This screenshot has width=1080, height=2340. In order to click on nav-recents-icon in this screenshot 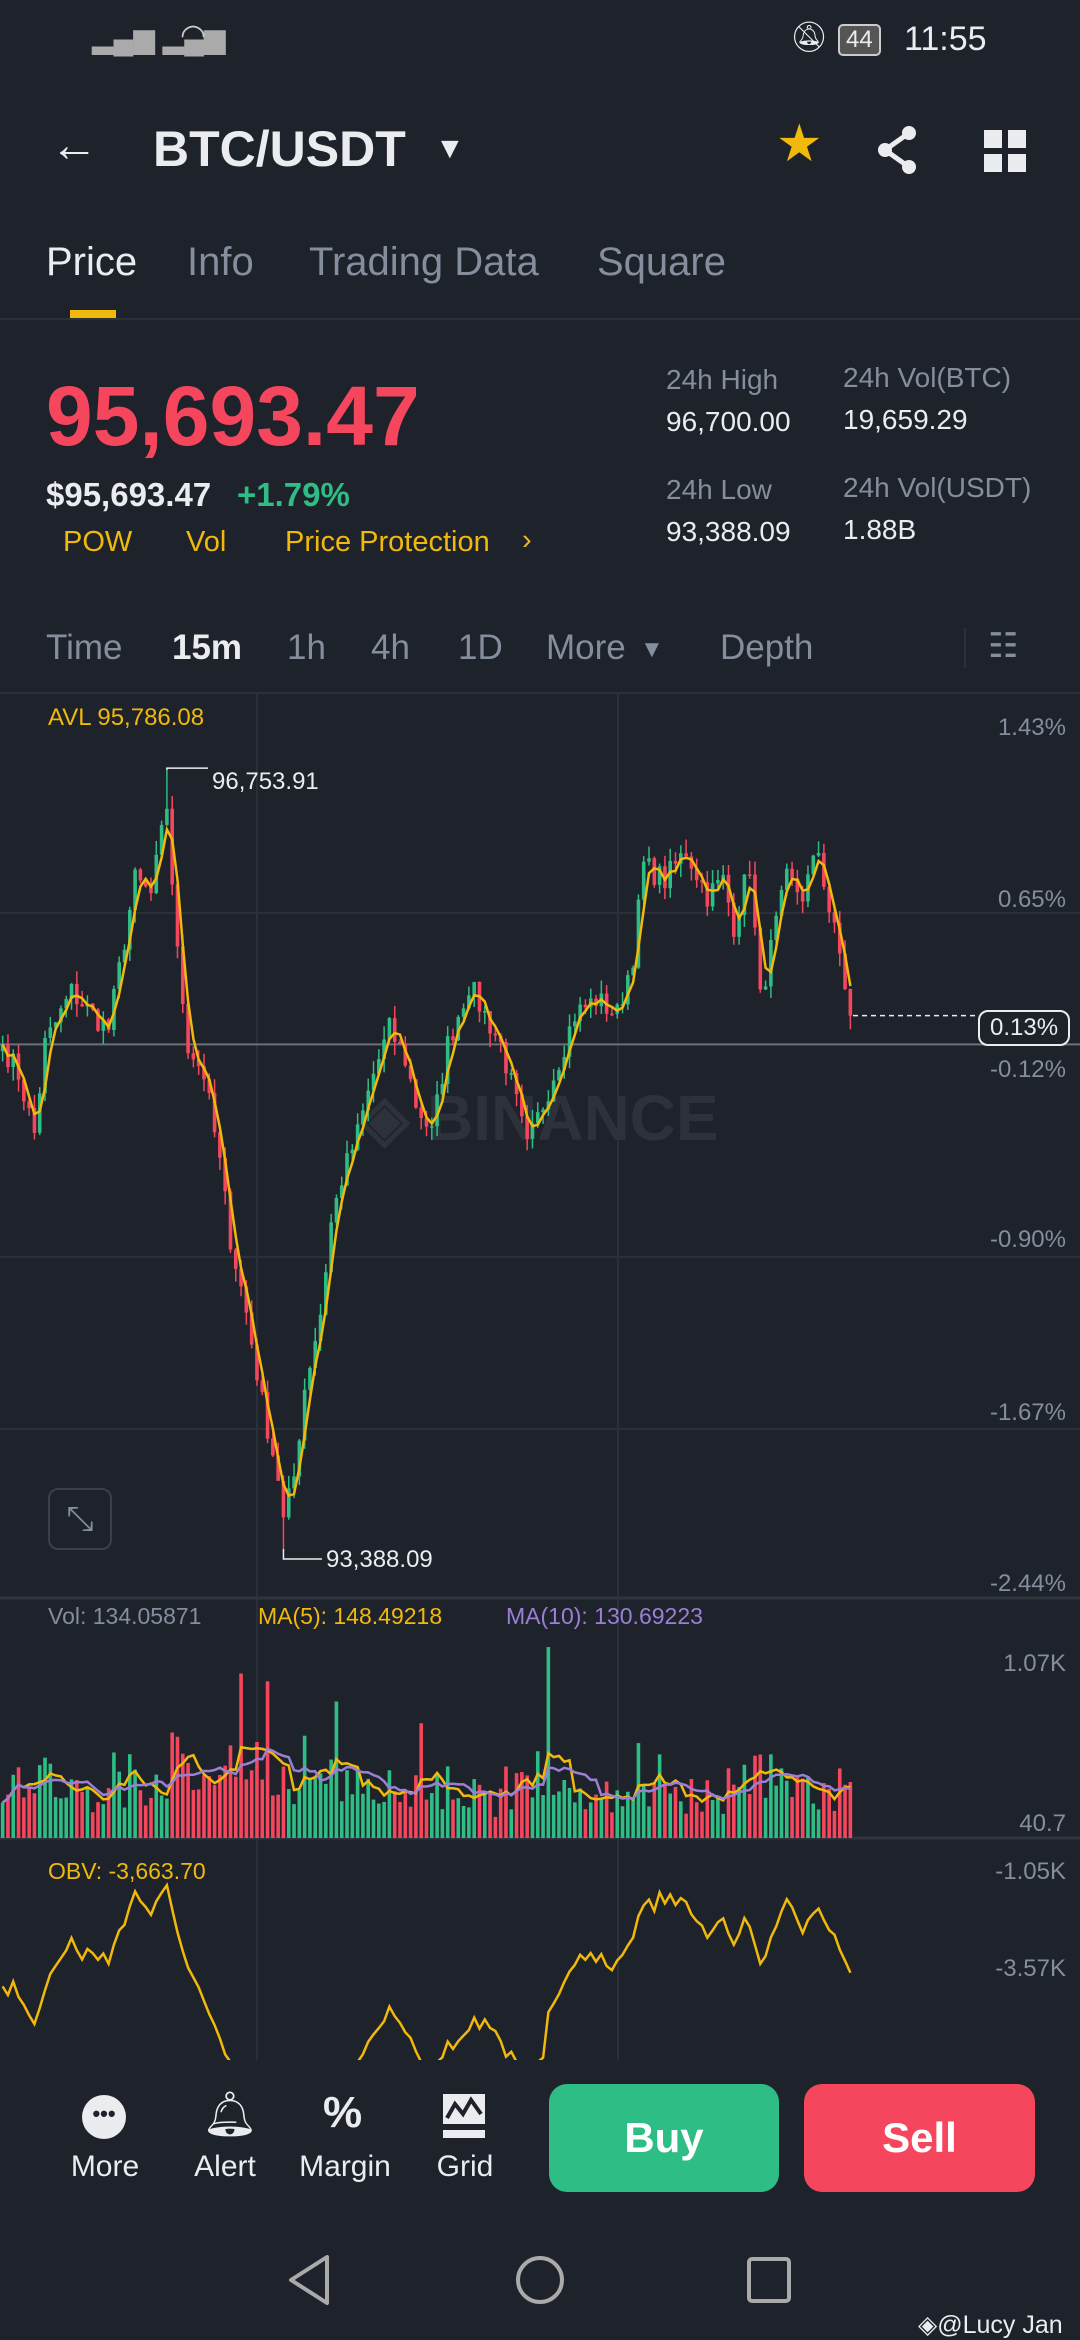, I will do `click(769, 2280)`.